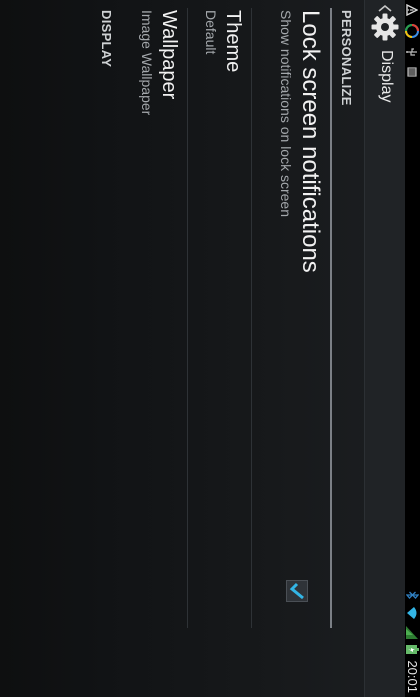 This screenshot has width=420, height=697. Describe the element at coordinates (412, 613) in the screenshot. I see `wifi-icon` at that location.